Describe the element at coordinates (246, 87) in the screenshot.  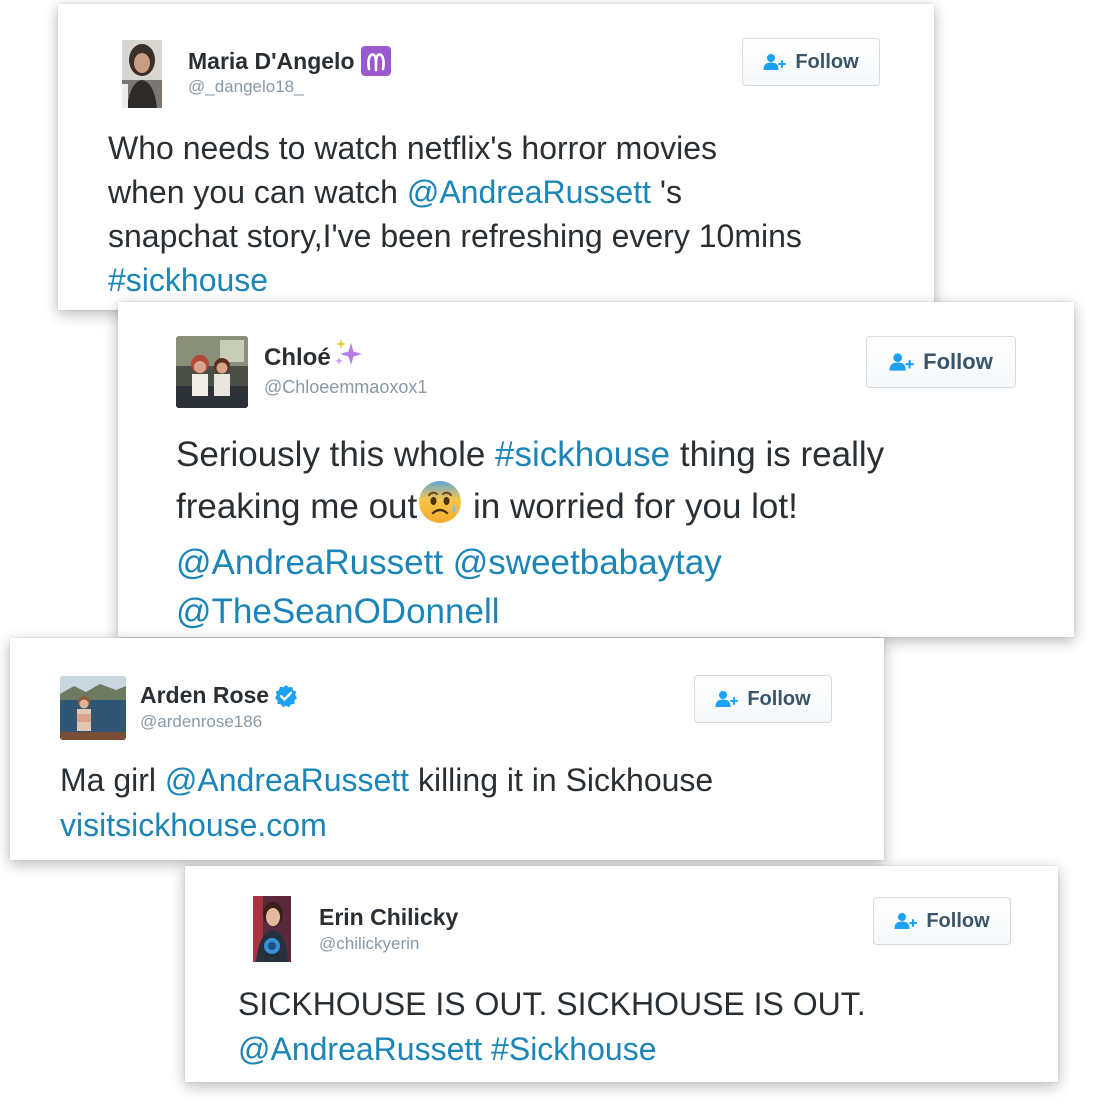
I see `user-handle: @_dangelo18_` at that location.